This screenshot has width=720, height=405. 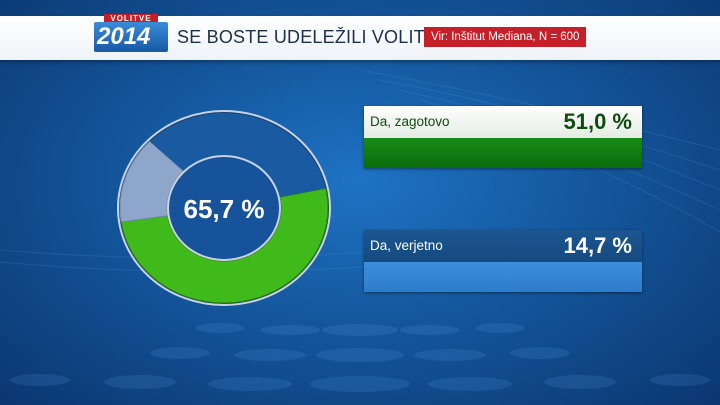 What do you see at coordinates (318, 37) in the screenshot?
I see `chart-title: SE BOSTE UDELEŽILI VOLITEV?` at bounding box center [318, 37].